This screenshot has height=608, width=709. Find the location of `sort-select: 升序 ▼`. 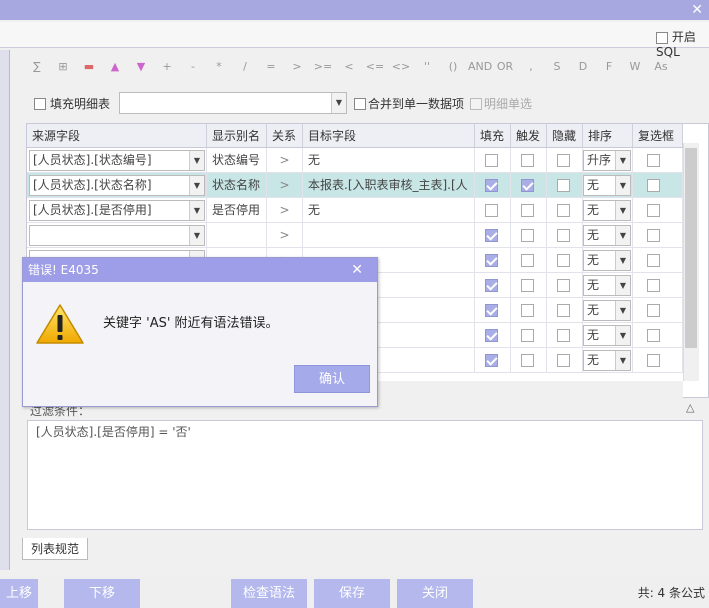

sort-select: 升序 ▼ is located at coordinates (607, 160).